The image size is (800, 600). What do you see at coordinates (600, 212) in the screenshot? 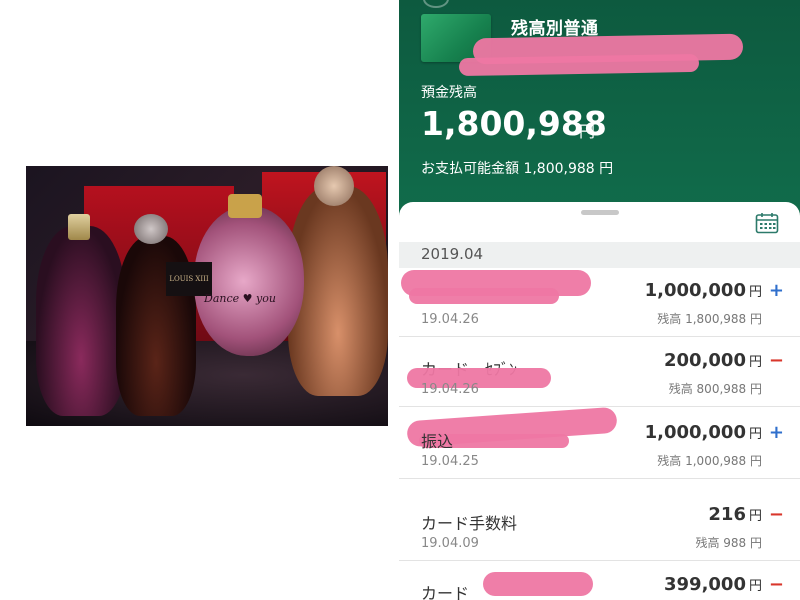
I see `drag-handle` at bounding box center [600, 212].